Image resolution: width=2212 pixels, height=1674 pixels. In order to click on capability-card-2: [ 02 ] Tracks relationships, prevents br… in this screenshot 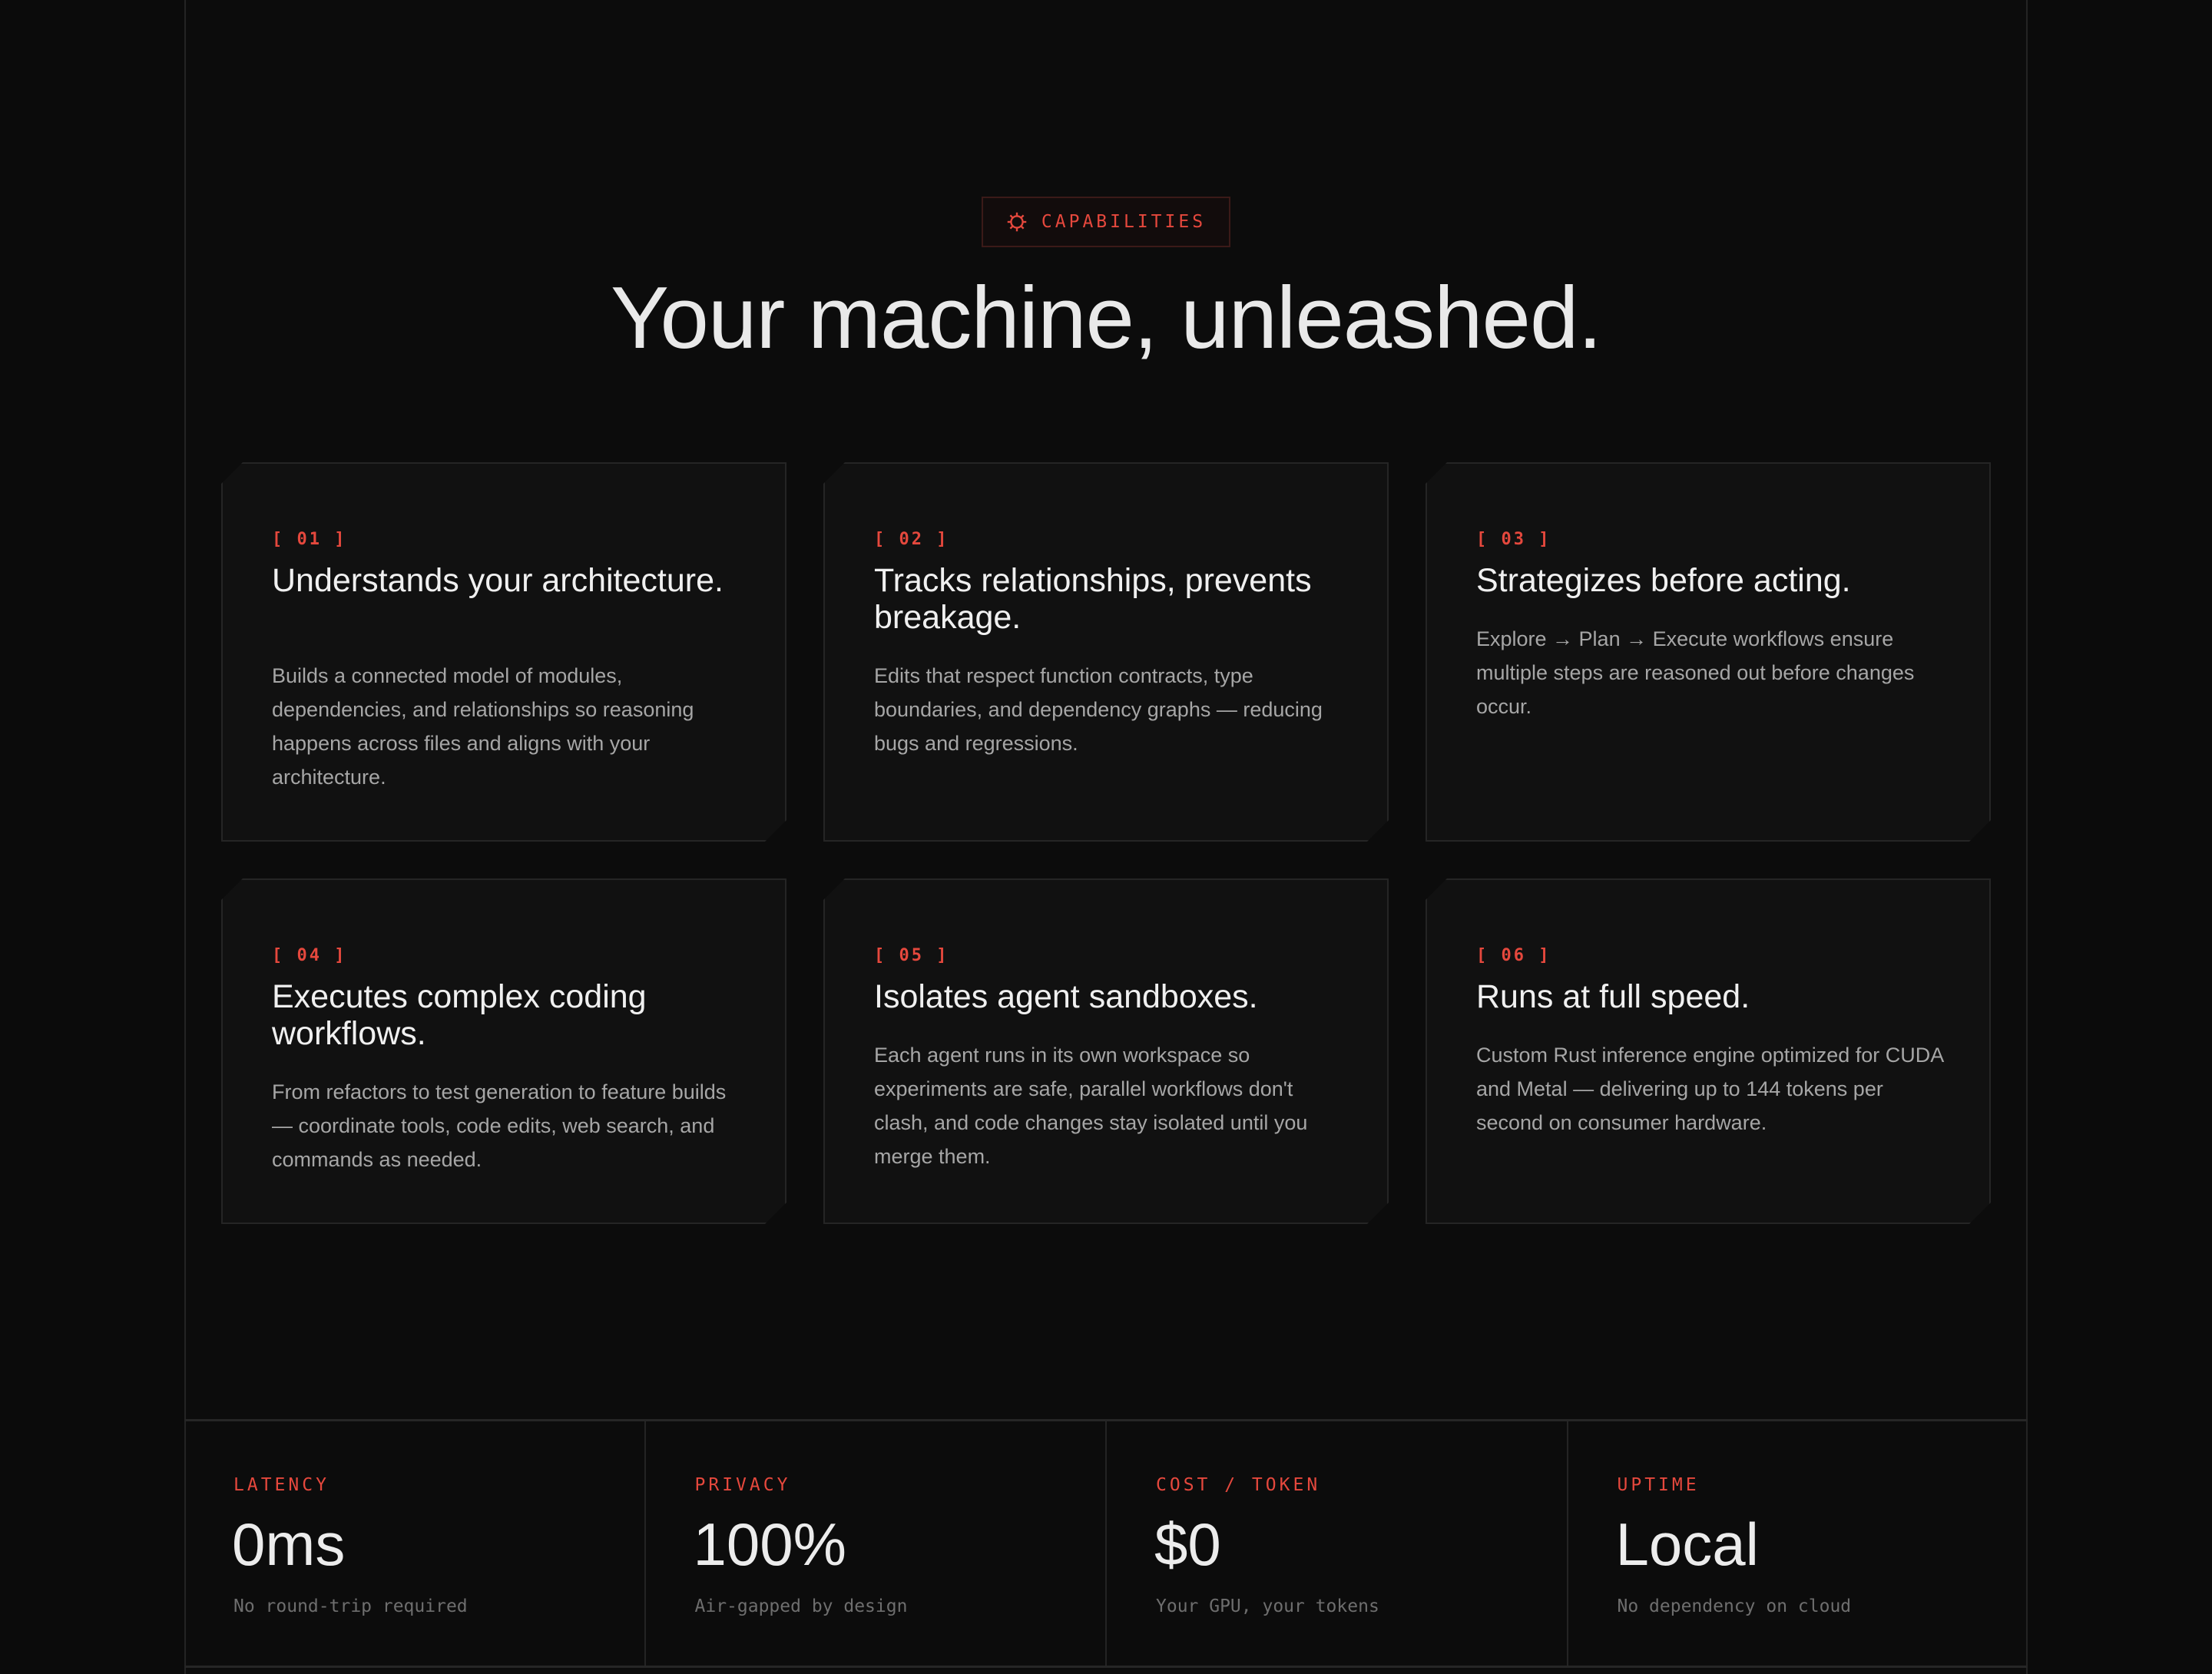, I will do `click(1106, 652)`.